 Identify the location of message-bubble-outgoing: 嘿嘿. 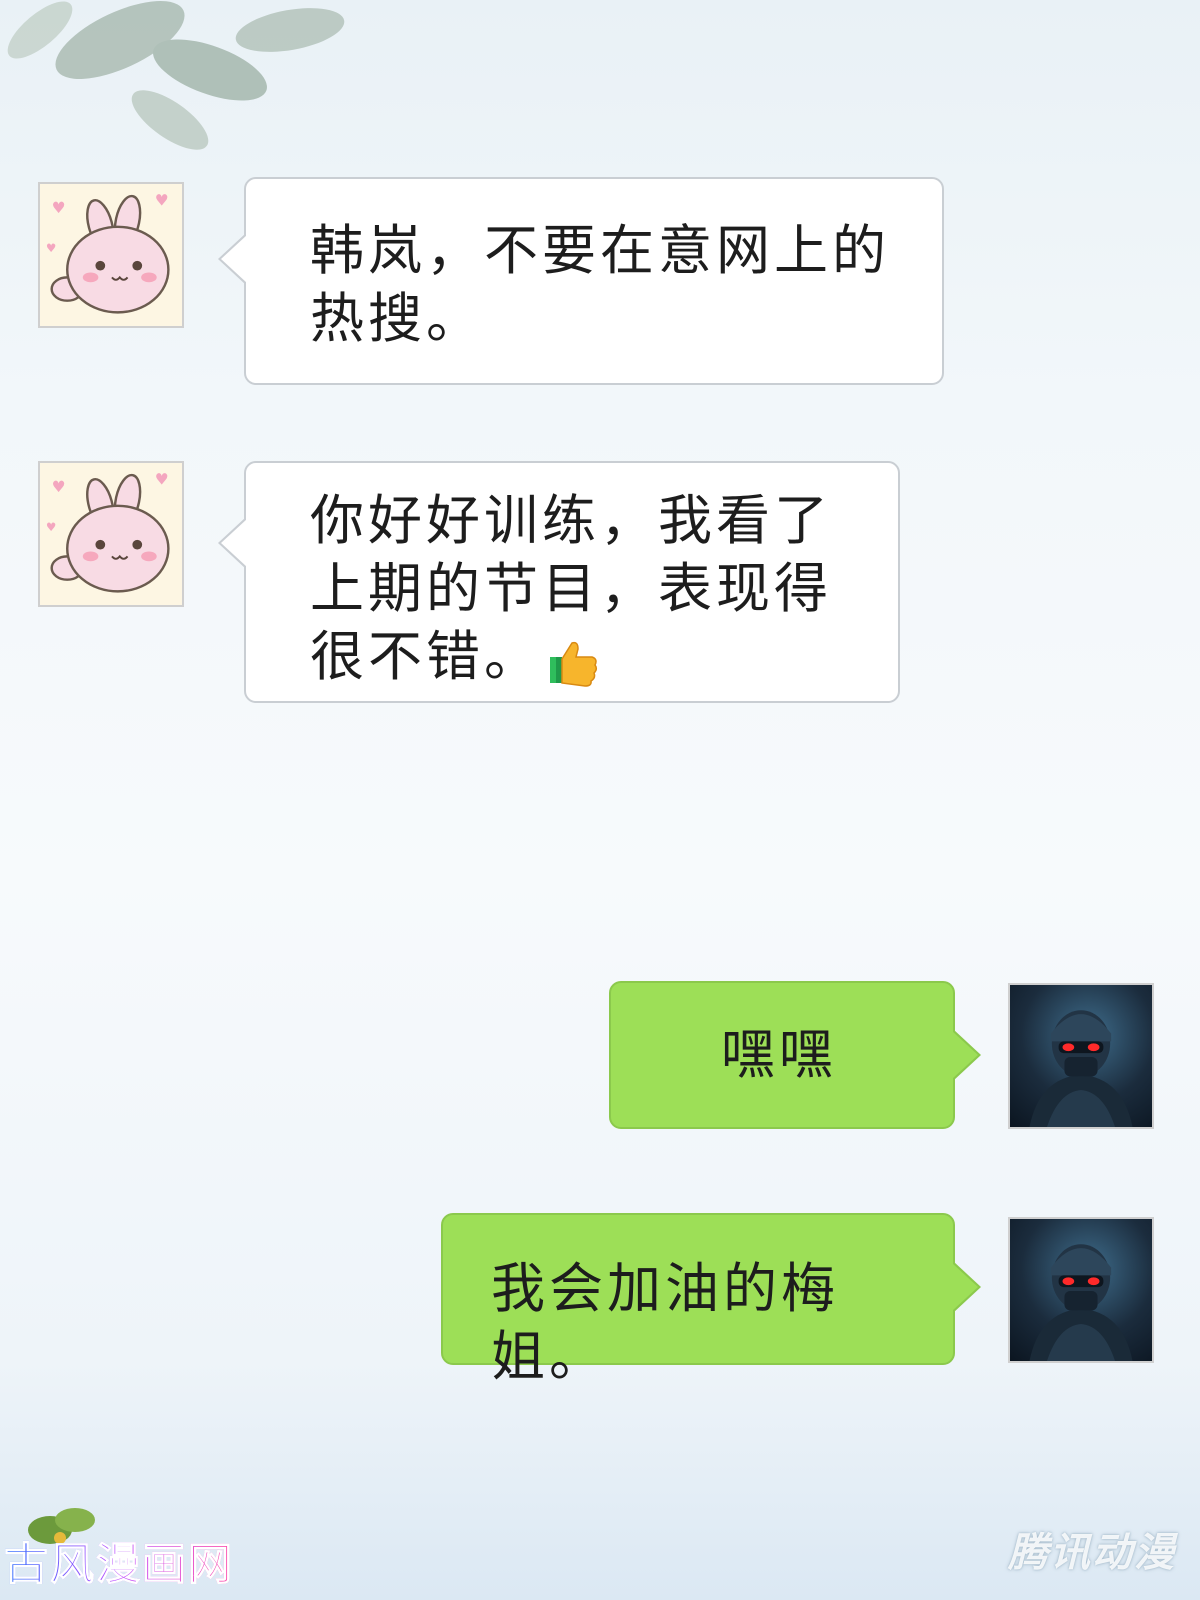
(795, 1055).